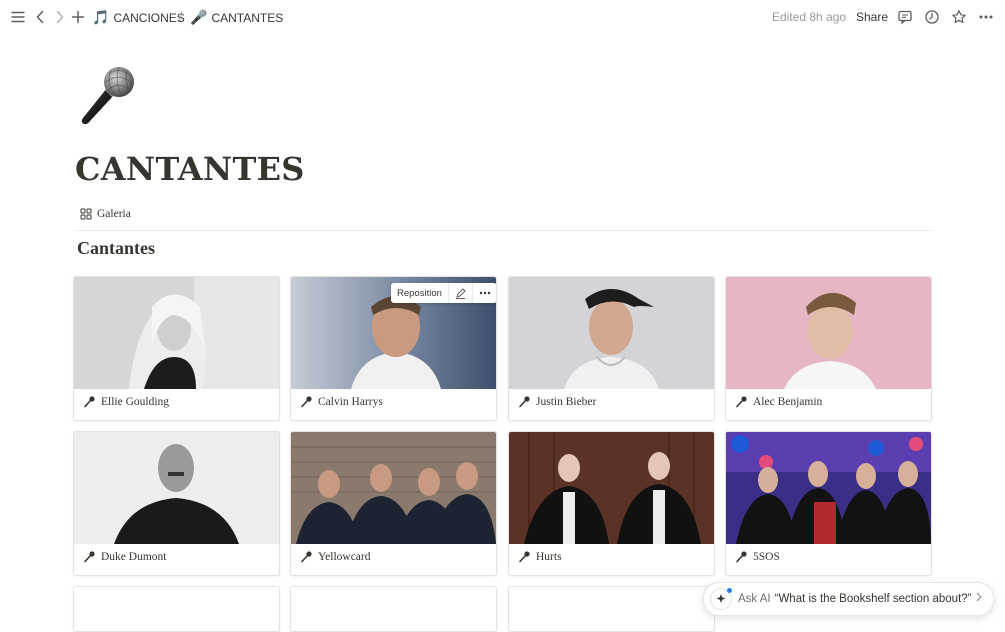 The image size is (1005, 632). Describe the element at coordinates (905, 17) in the screenshot. I see `comments-icon` at that location.